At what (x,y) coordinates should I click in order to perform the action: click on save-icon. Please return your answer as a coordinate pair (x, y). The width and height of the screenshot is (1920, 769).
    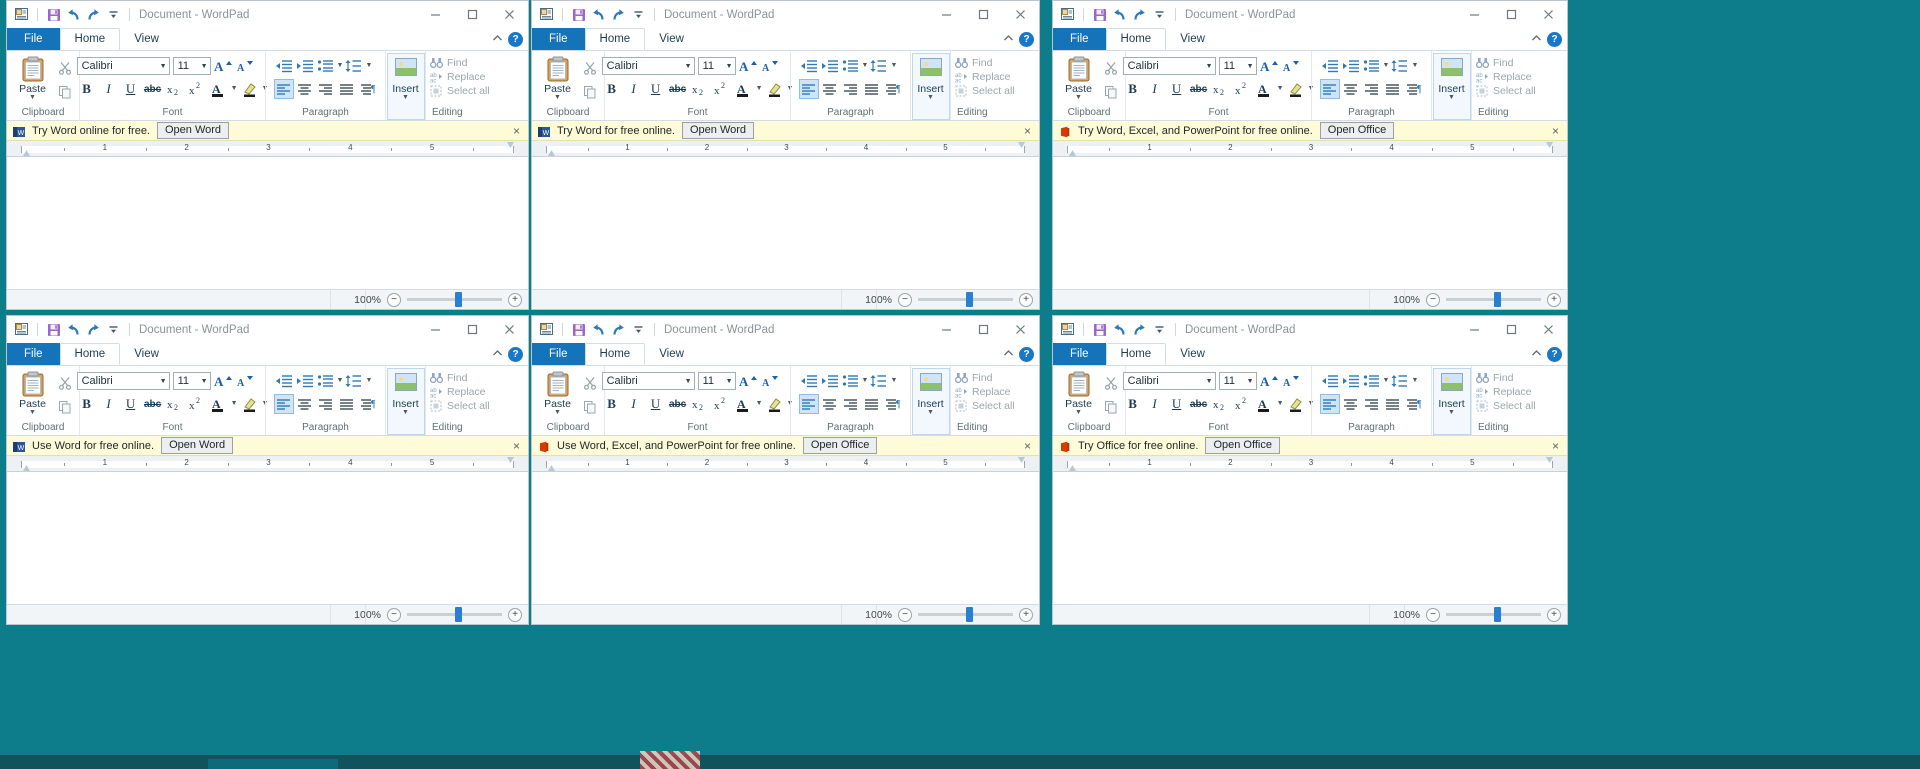
    Looking at the image, I should click on (1099, 14).